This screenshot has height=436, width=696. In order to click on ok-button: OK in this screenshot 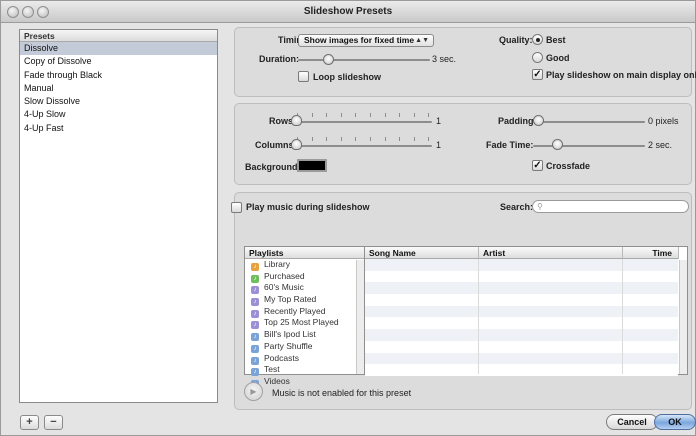, I will do `click(675, 422)`.